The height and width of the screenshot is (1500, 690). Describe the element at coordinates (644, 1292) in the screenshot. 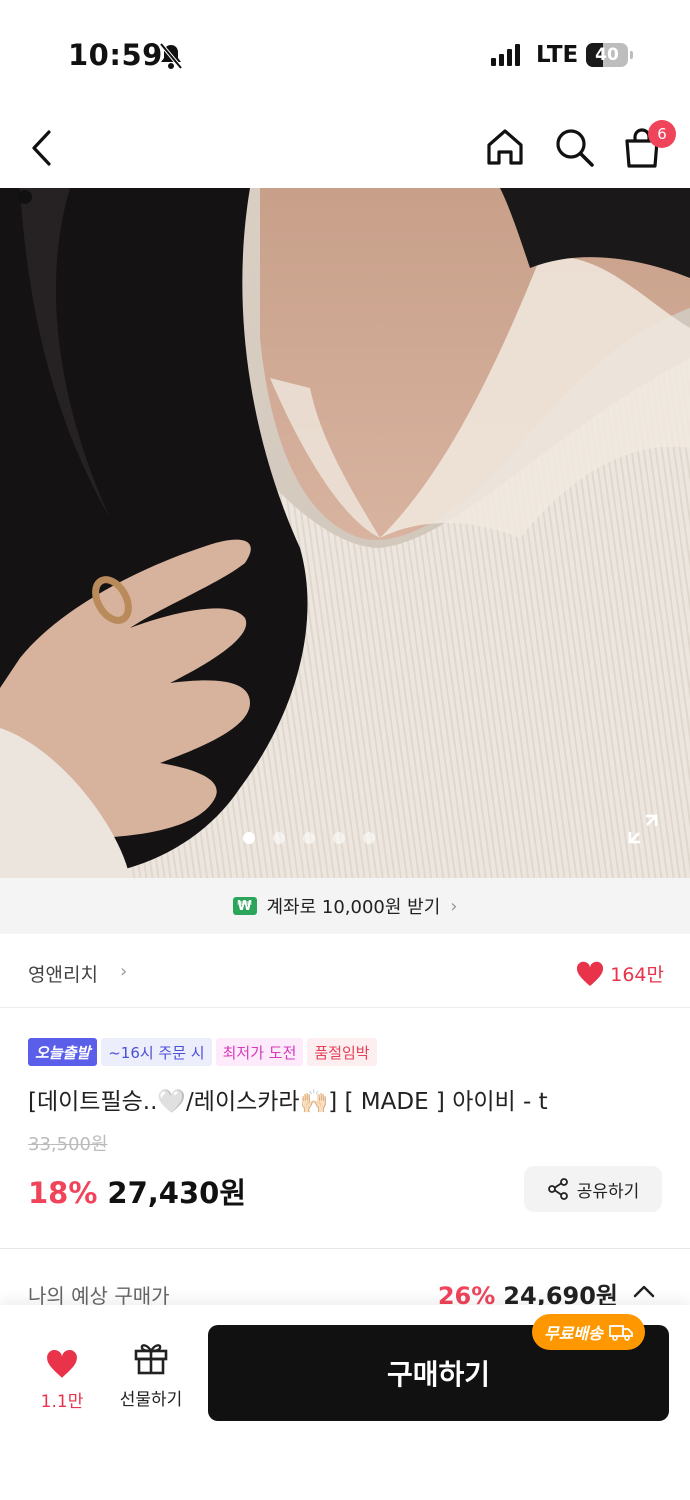

I see `chevron-up-icon` at that location.